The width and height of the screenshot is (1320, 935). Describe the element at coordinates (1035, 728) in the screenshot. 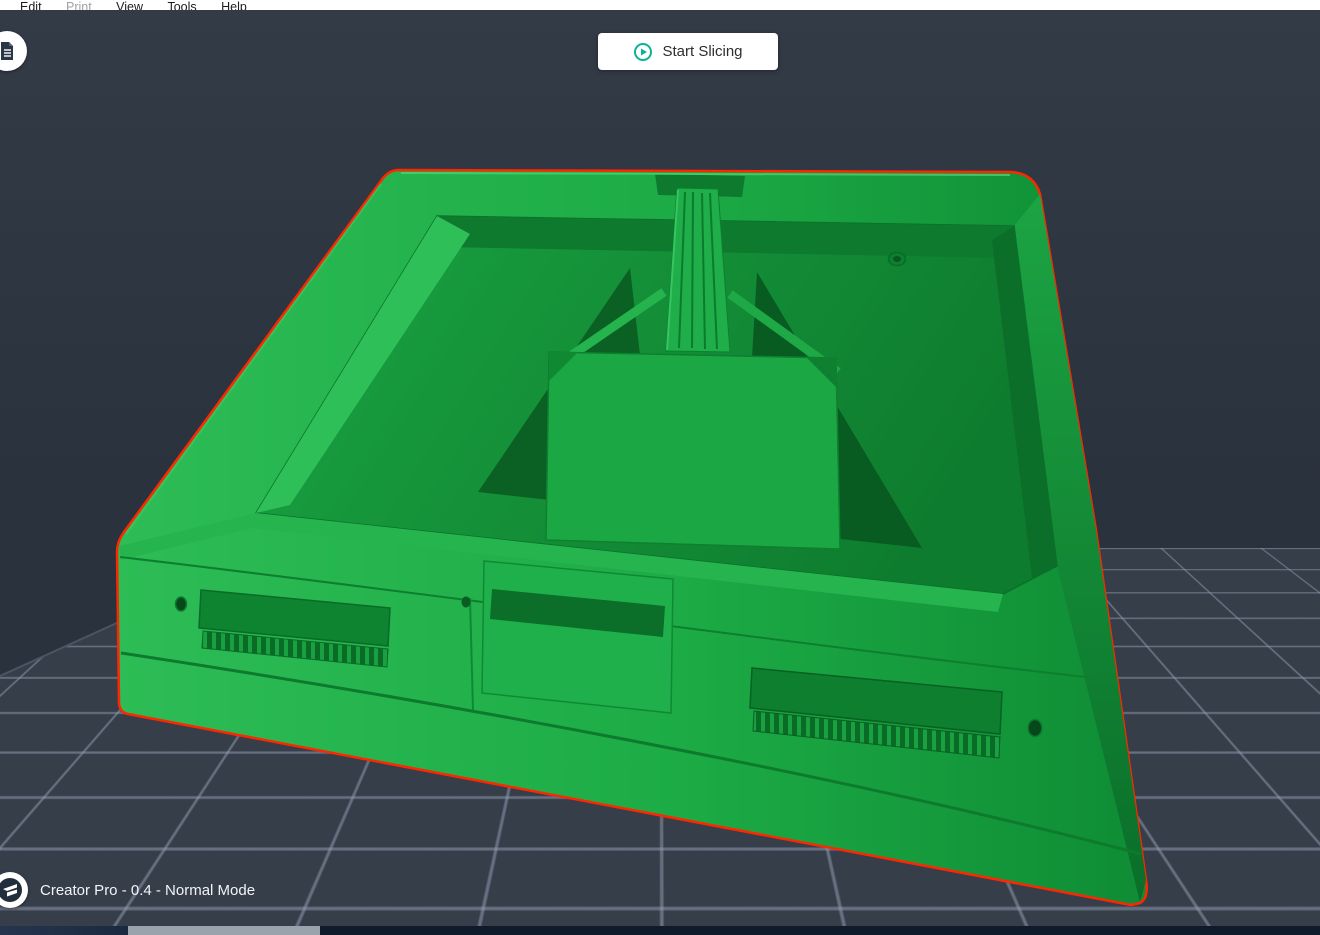

I see `screw-hole-right` at that location.